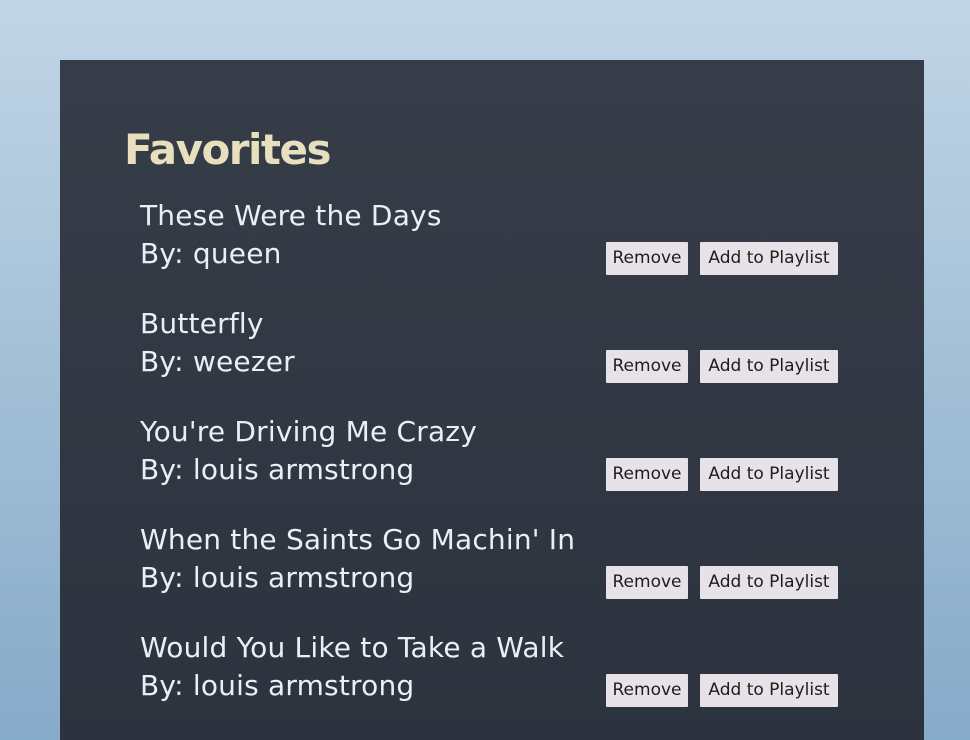  Describe the element at coordinates (352, 647) in the screenshot. I see `song-title: Would You Like to Take a Walk` at that location.